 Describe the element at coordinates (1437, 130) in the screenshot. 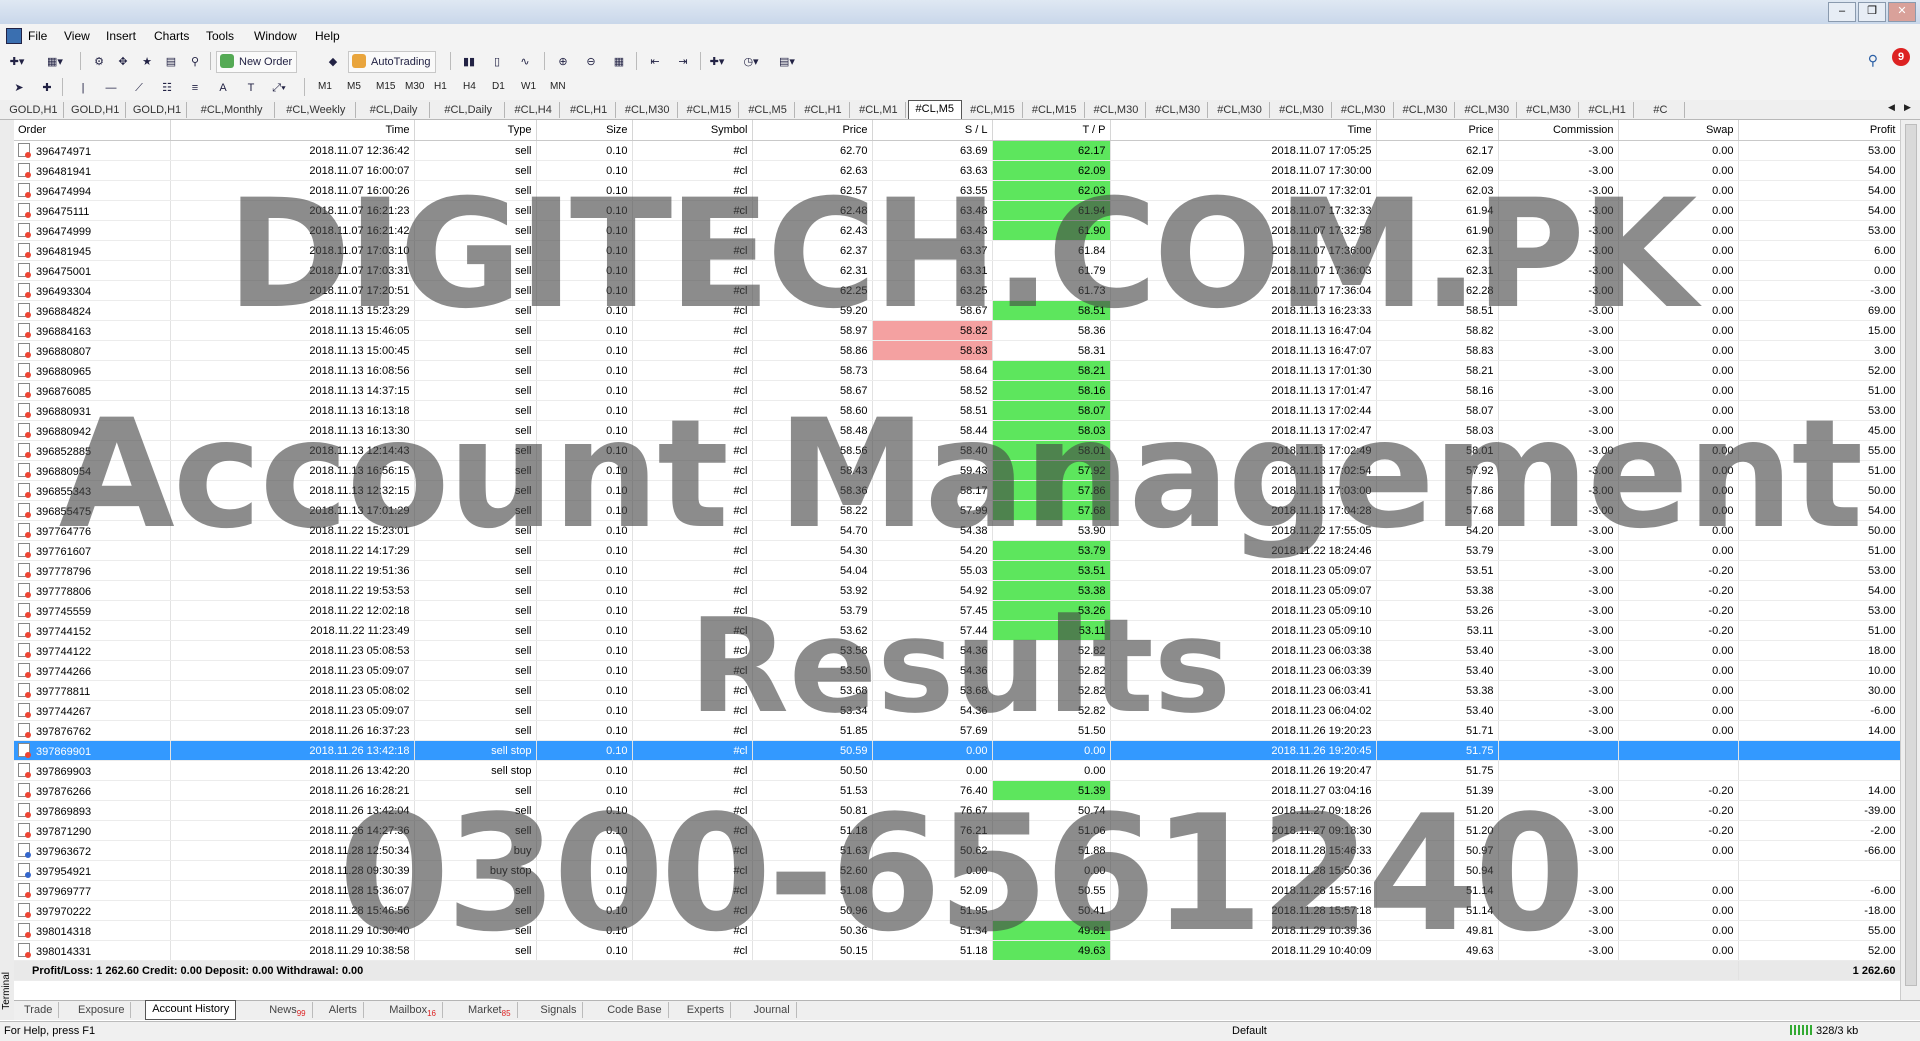

I see `column-header-close-price: Price` at that location.